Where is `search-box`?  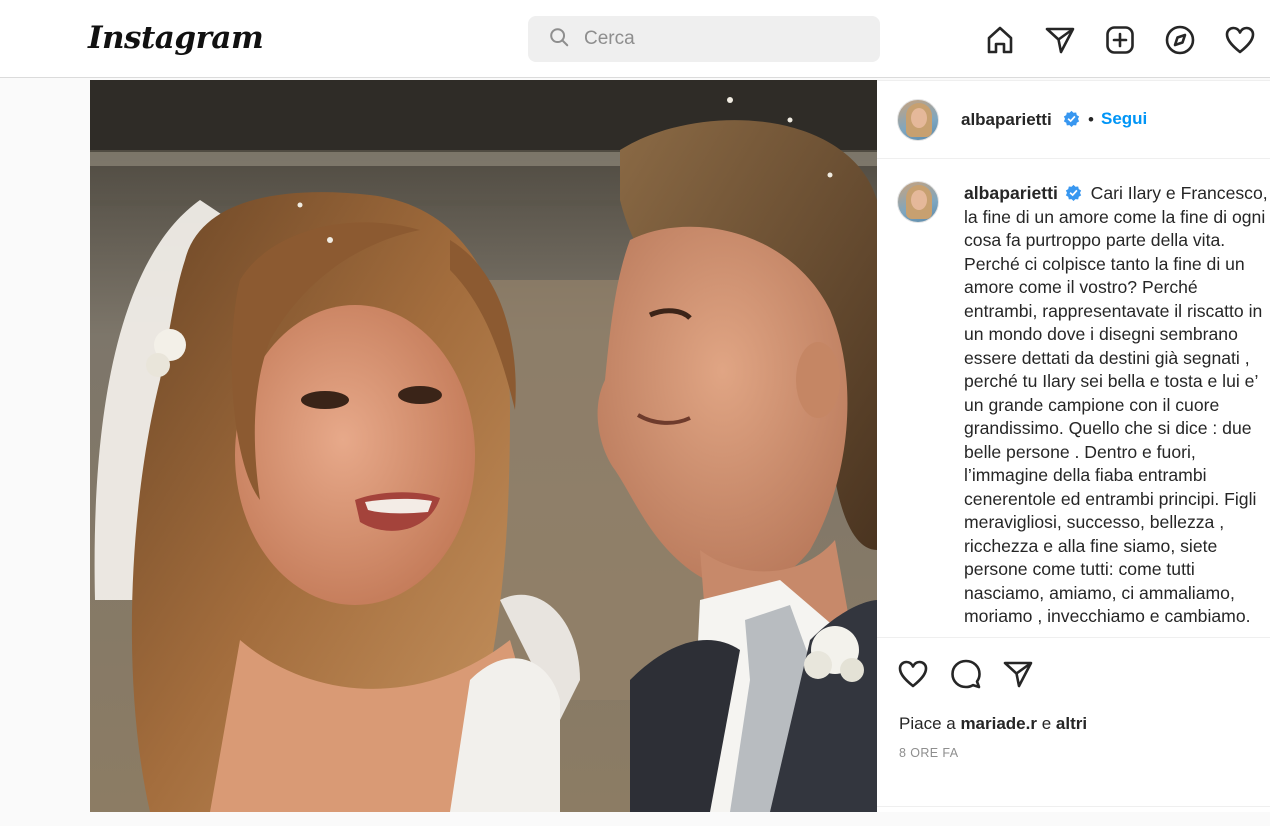
search-box is located at coordinates (704, 39).